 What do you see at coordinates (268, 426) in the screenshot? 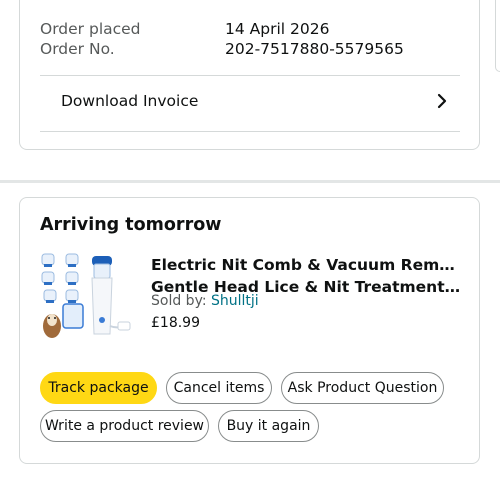
I see `buy-it-again-button: Buy it again` at bounding box center [268, 426].